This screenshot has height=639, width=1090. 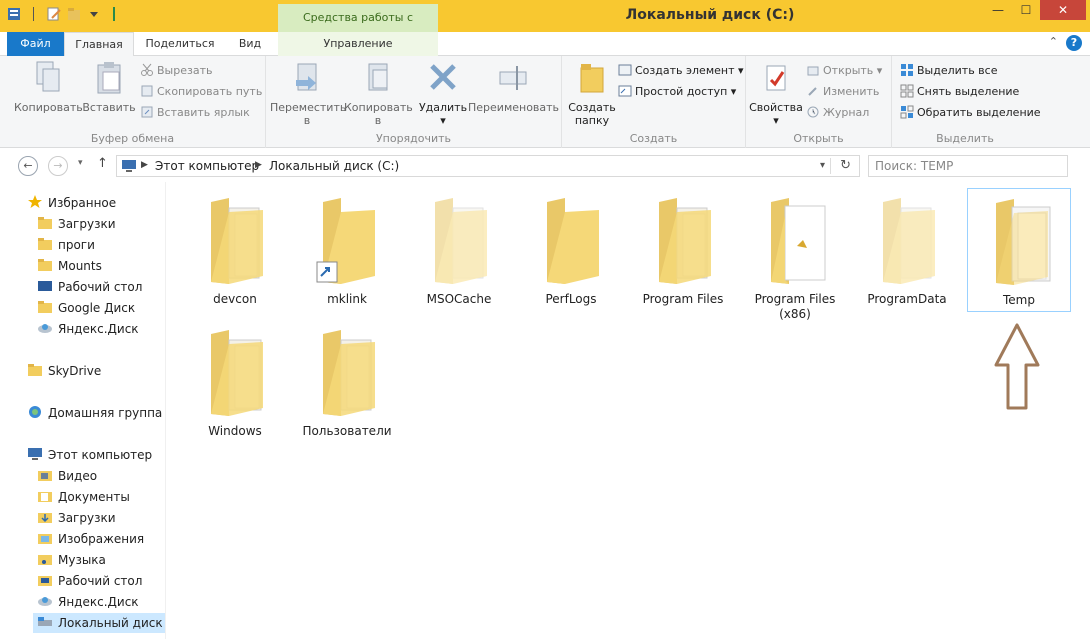 I want to click on delete-button: Удалить ▾, so click(x=443, y=93).